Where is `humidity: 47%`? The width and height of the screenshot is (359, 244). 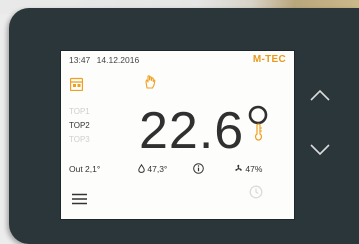
humidity: 47% is located at coordinates (254, 169).